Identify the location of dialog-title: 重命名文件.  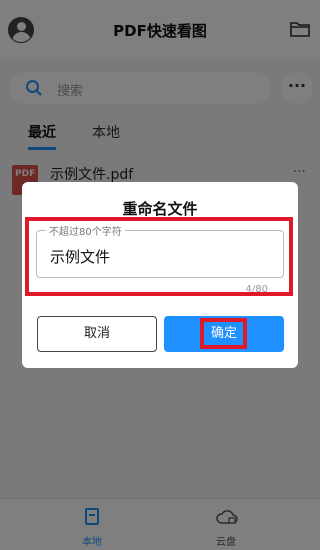
(160, 209).